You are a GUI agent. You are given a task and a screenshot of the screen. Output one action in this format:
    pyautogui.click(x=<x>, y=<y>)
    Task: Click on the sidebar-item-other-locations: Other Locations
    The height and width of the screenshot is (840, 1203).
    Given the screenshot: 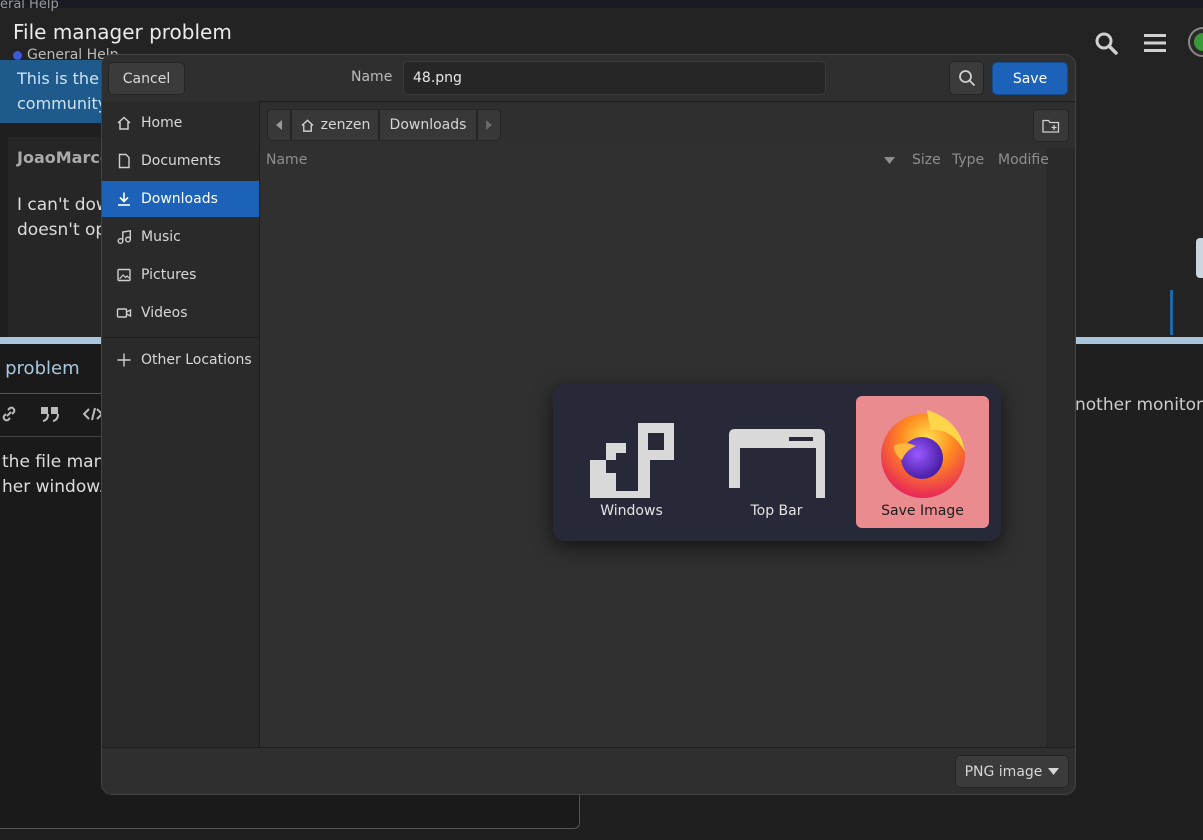 What is the action you would take?
    pyautogui.click(x=180, y=360)
    